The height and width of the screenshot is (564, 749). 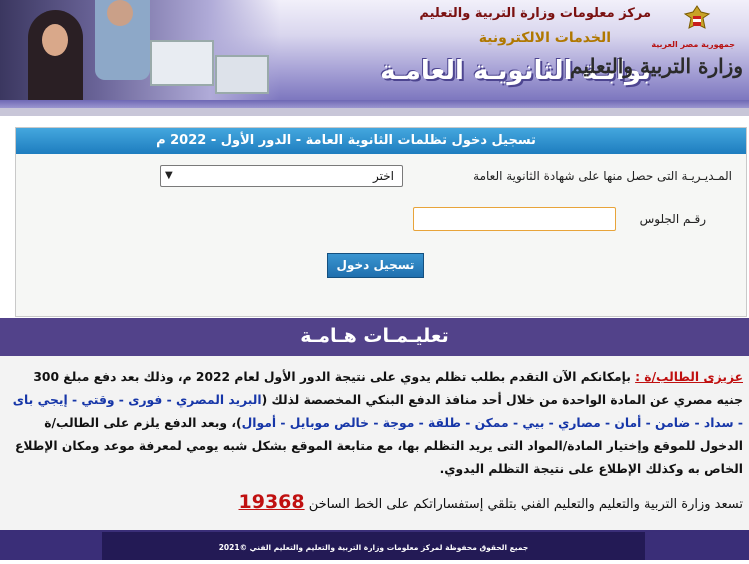 I want to click on logo-caption: جمهورية مصر العربية, so click(x=693, y=44).